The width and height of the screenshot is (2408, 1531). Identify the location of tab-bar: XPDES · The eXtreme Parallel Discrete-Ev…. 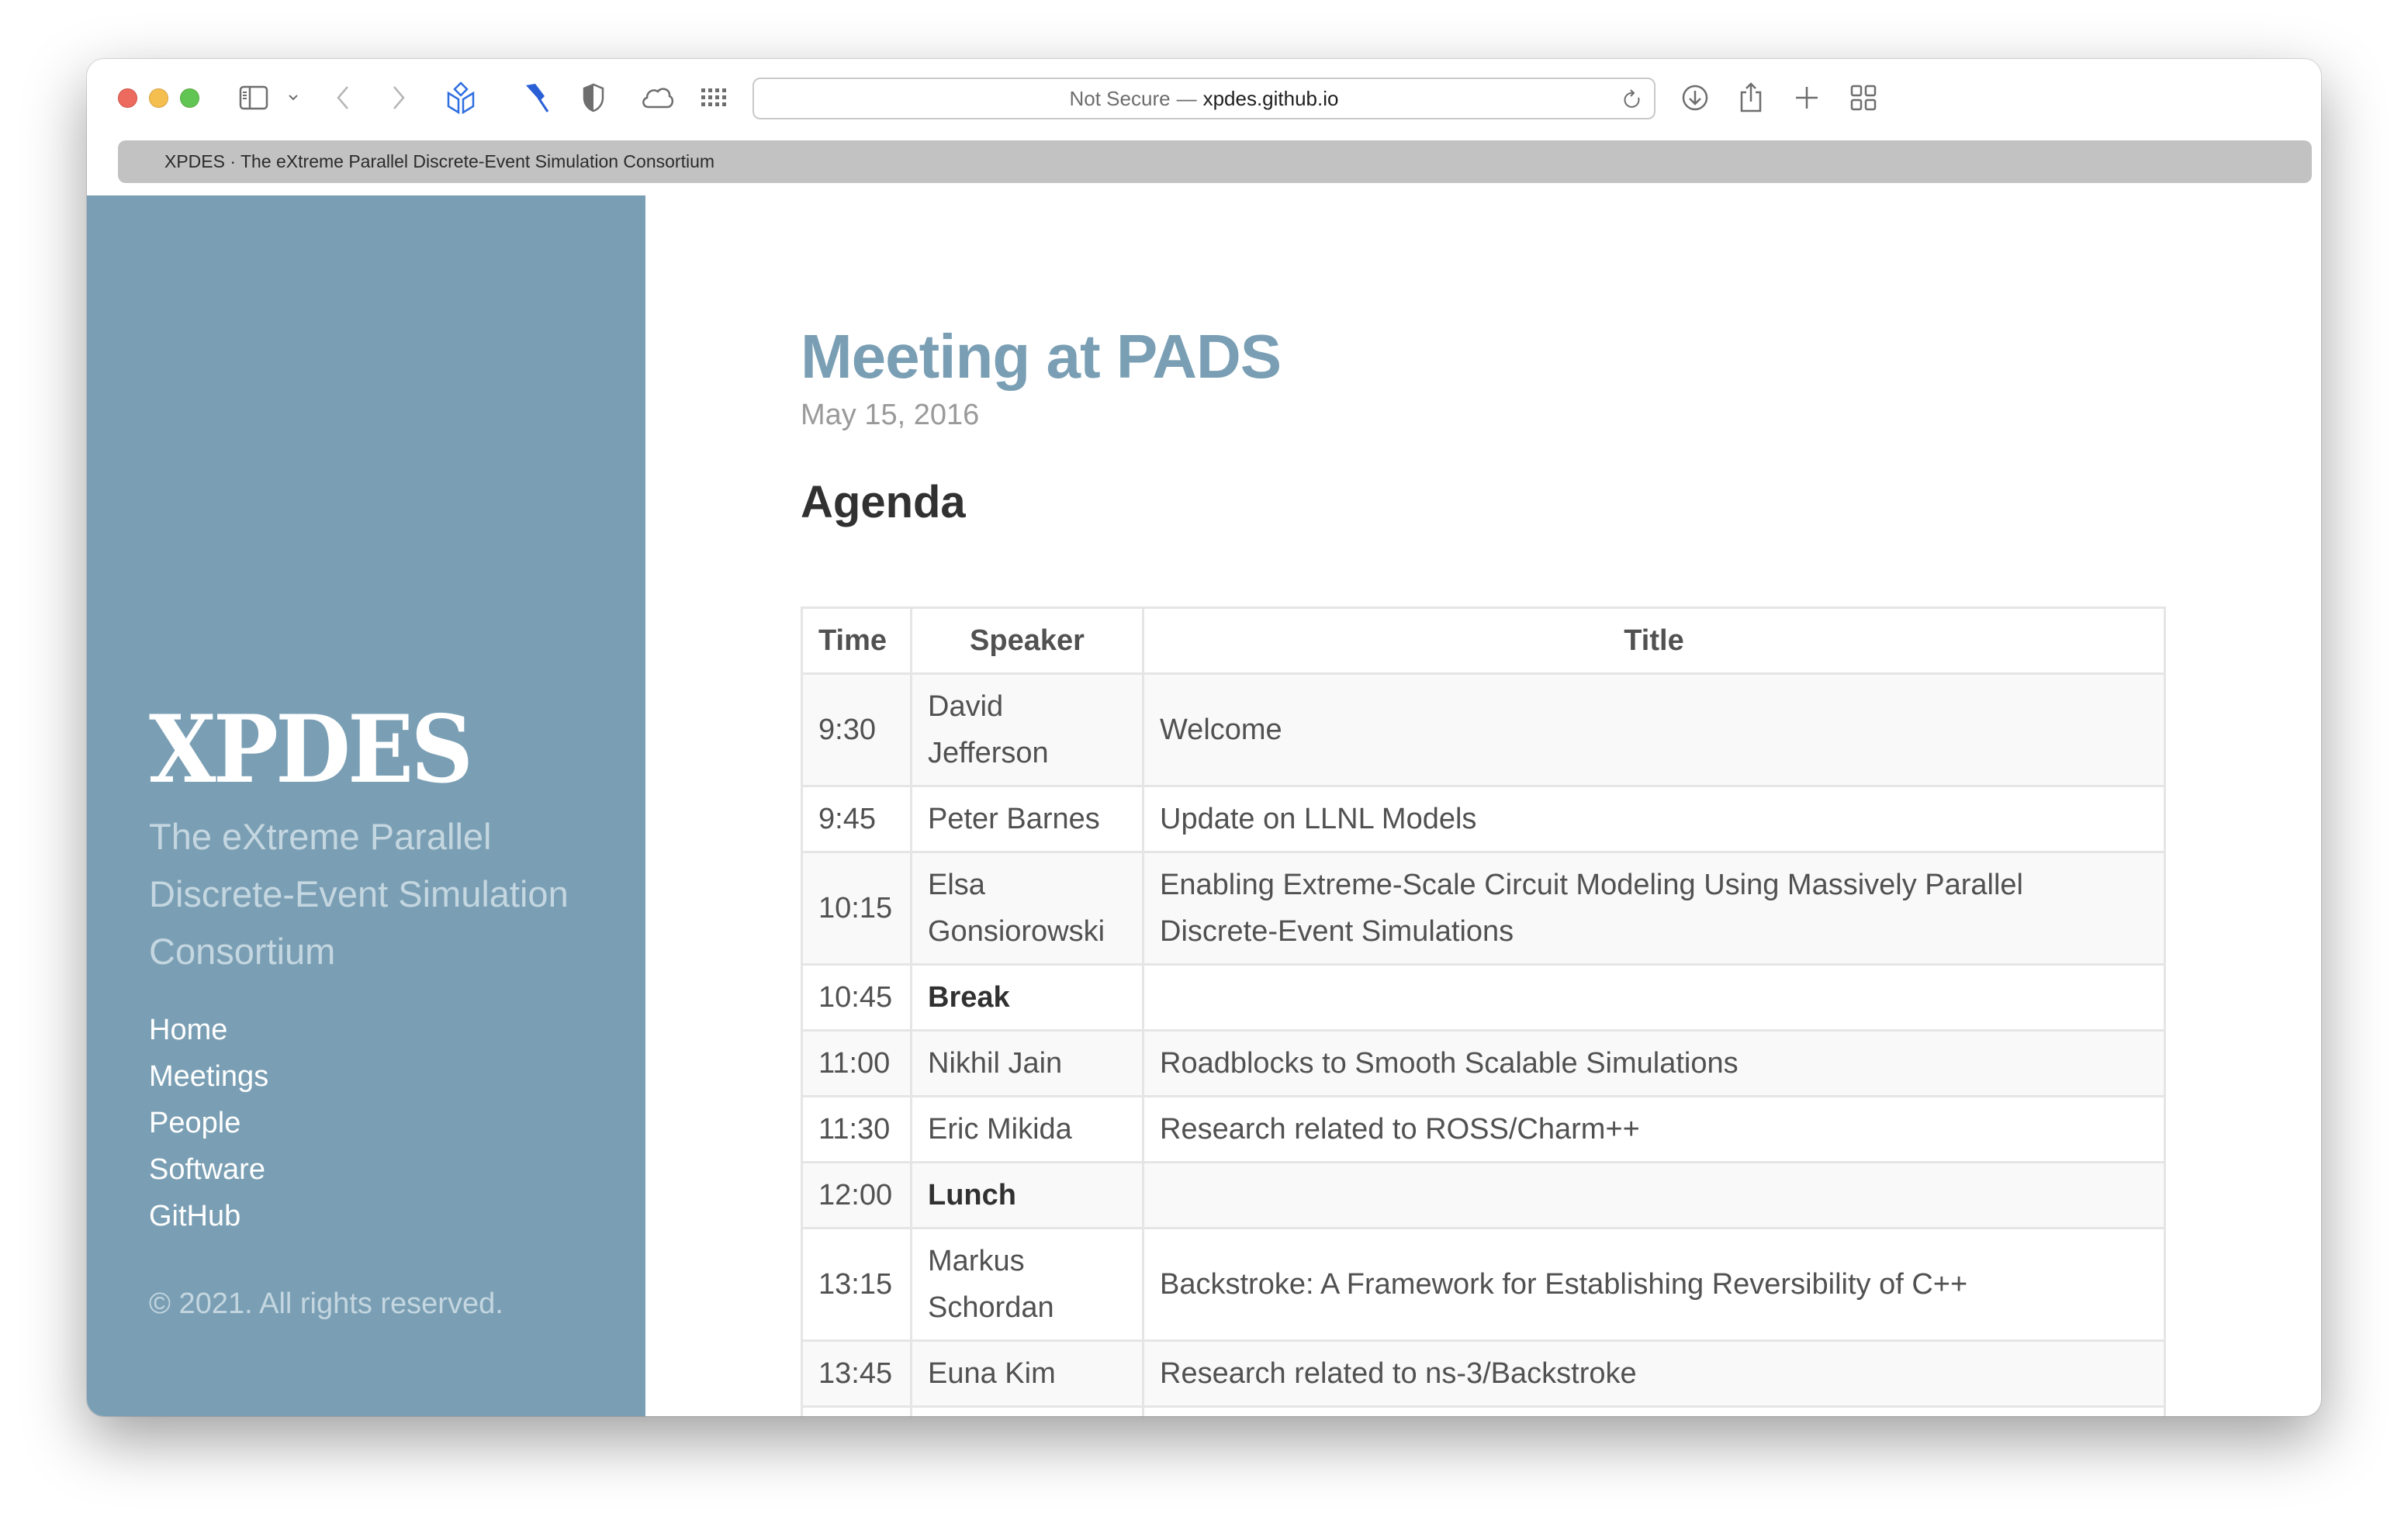
(1215, 161).